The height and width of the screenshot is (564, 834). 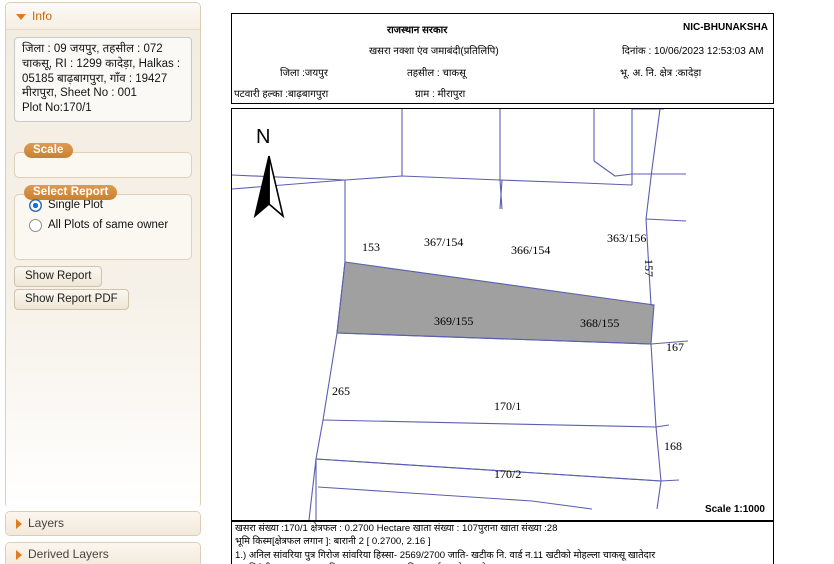 I want to click on map-scale-note: Scale 1:1000, so click(x=734, y=509).